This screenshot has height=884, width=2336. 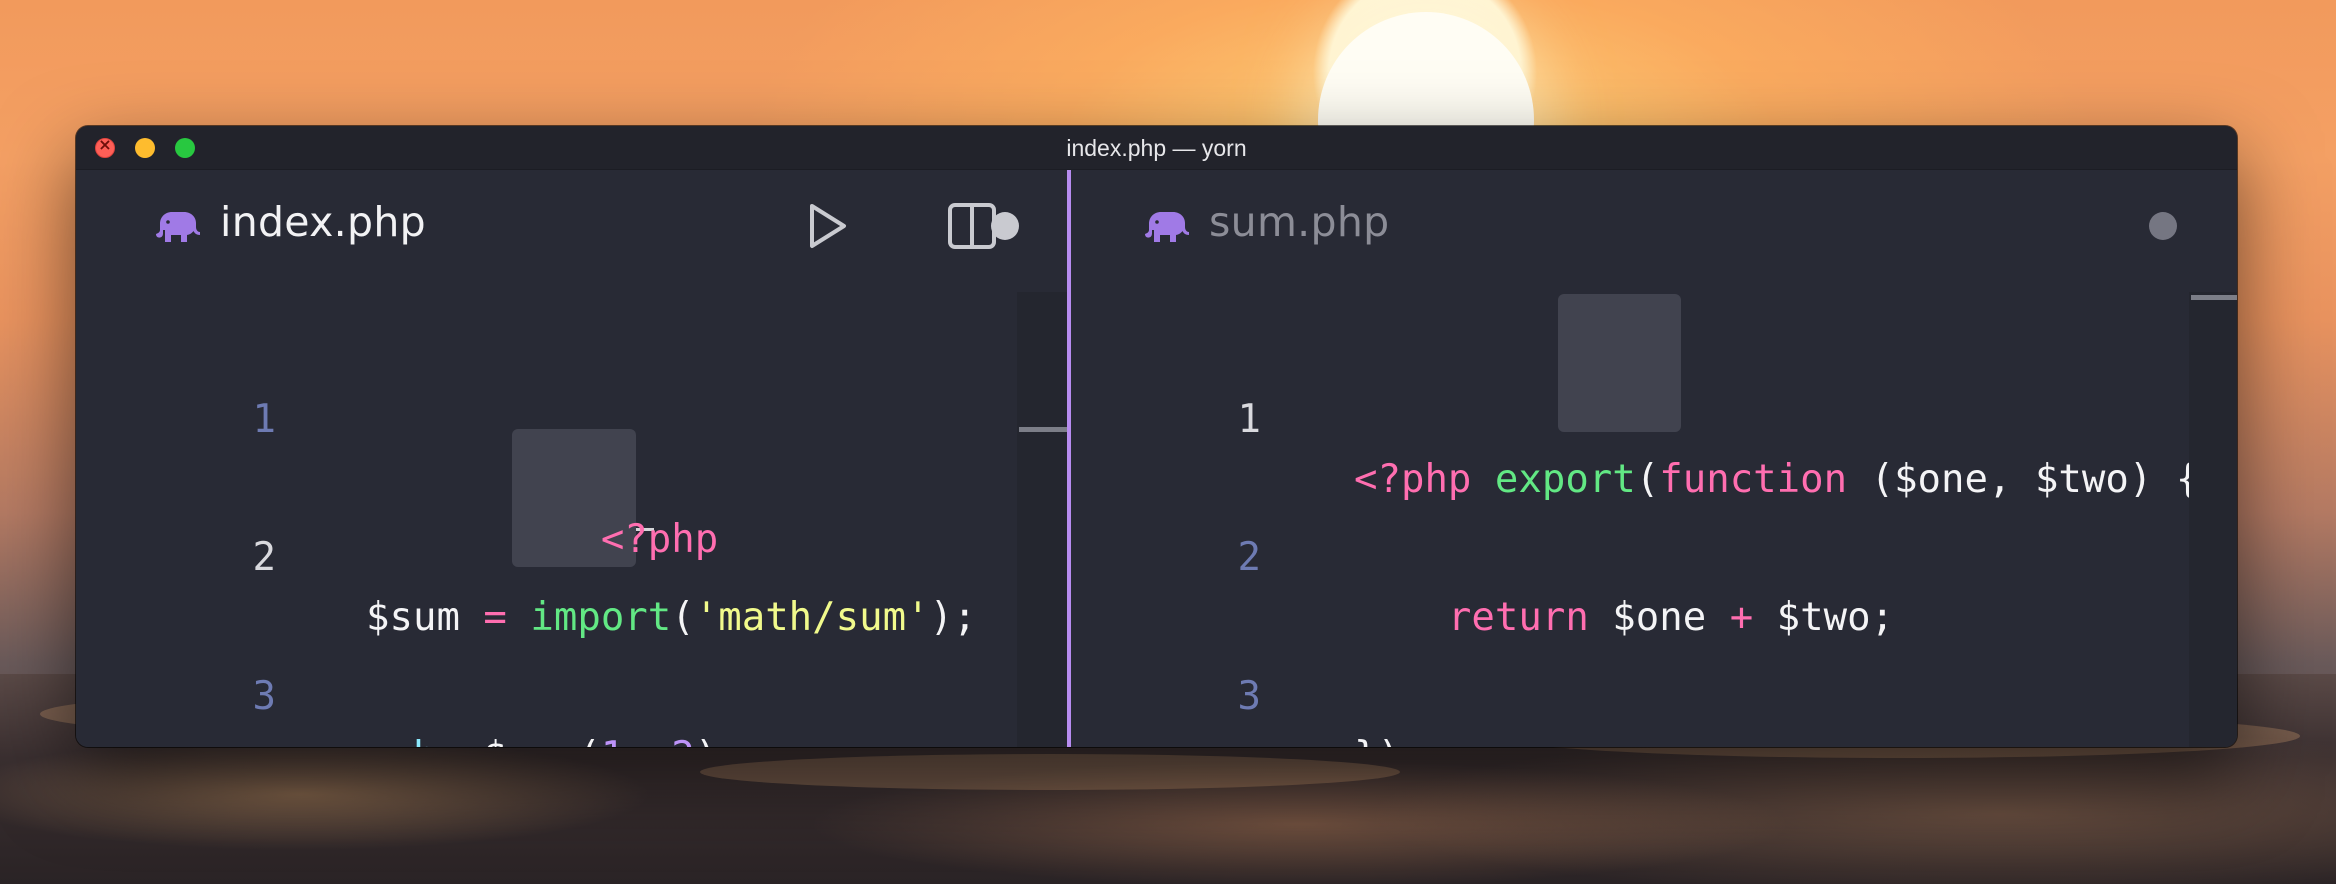 I want to click on code-token: });, so click(x=1389, y=740).